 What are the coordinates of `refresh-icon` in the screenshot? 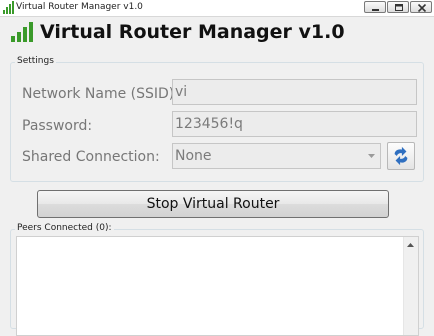 It's located at (401, 156).